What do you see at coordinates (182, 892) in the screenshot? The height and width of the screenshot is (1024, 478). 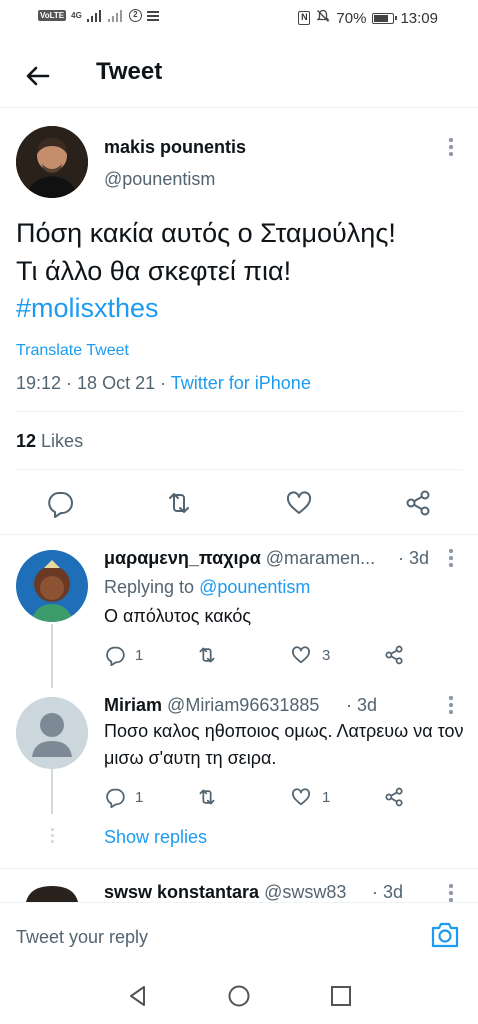 I see `reply-author-name: swsw konstantara` at bounding box center [182, 892].